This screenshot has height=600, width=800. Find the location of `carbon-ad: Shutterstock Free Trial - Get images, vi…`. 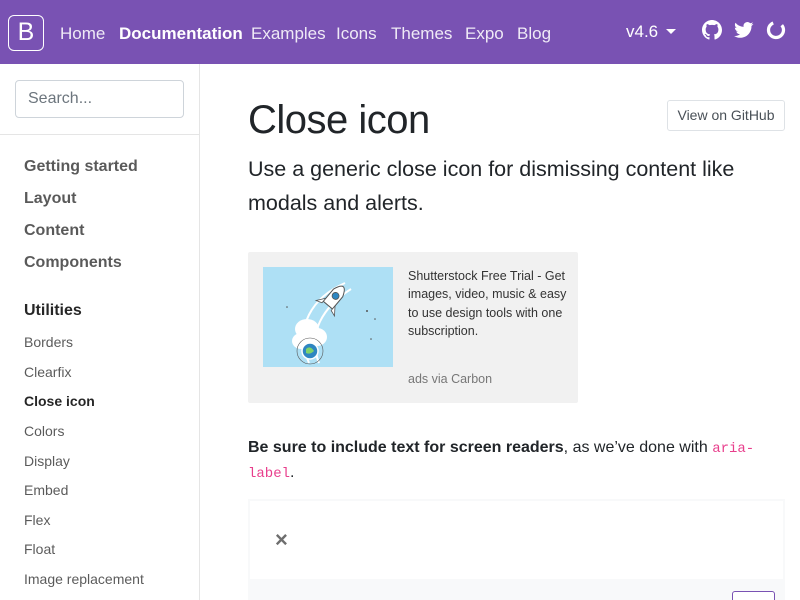

carbon-ad: Shutterstock Free Trial - Get images, vi… is located at coordinates (413, 327).